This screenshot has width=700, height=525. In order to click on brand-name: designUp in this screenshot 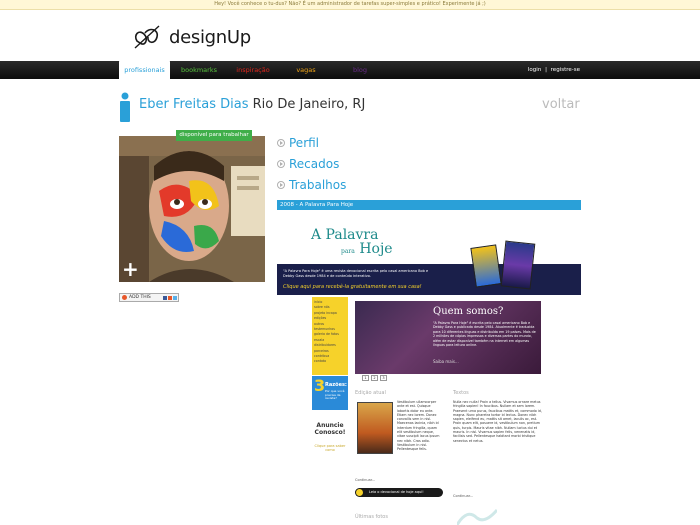, I will do `click(210, 37)`.